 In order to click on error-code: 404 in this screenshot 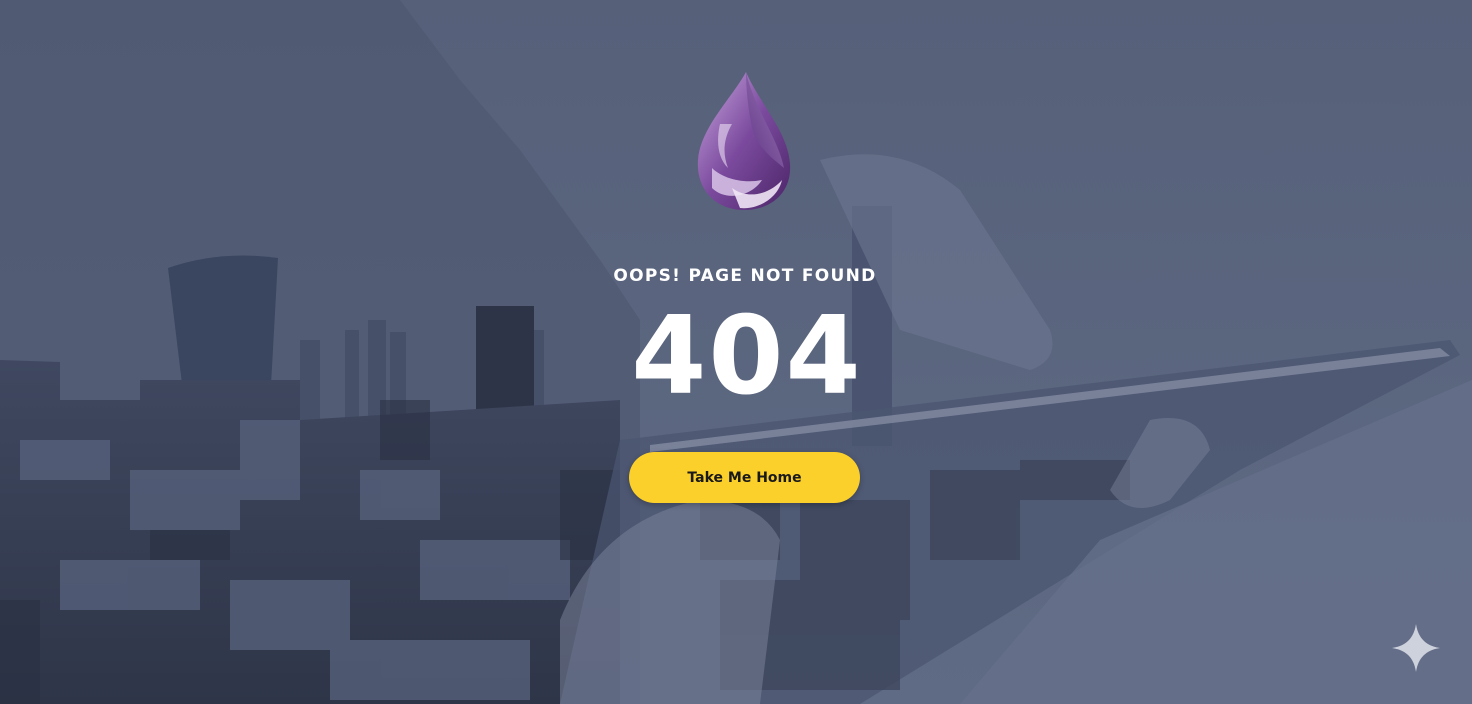, I will do `click(747, 356)`.